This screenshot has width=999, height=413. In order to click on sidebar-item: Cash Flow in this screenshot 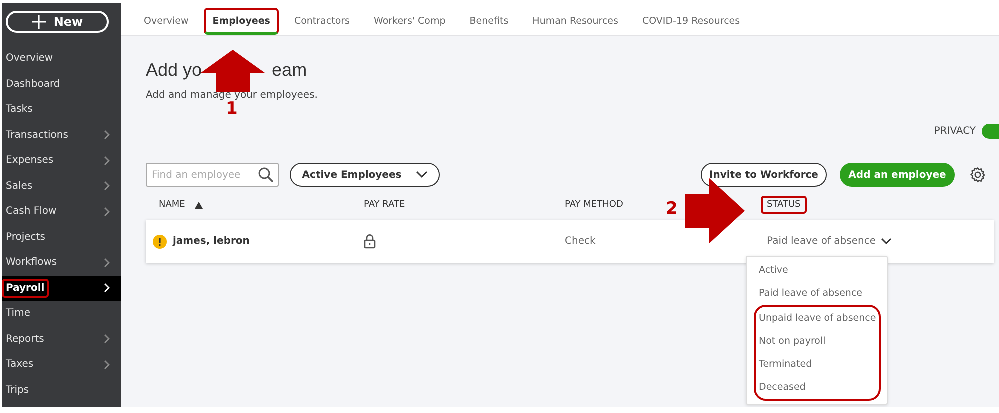, I will do `click(61, 211)`.